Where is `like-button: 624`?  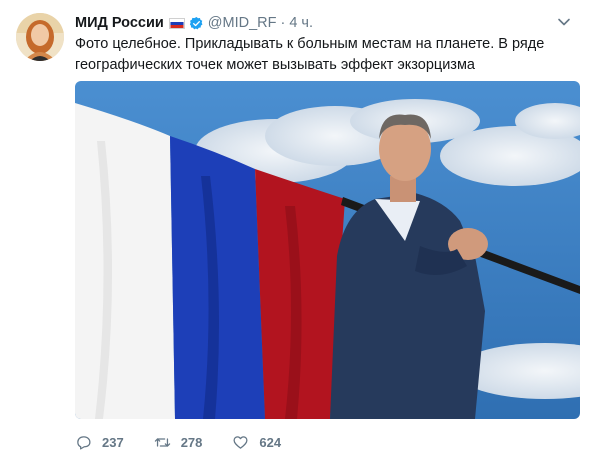 like-button: 624 is located at coordinates (256, 442).